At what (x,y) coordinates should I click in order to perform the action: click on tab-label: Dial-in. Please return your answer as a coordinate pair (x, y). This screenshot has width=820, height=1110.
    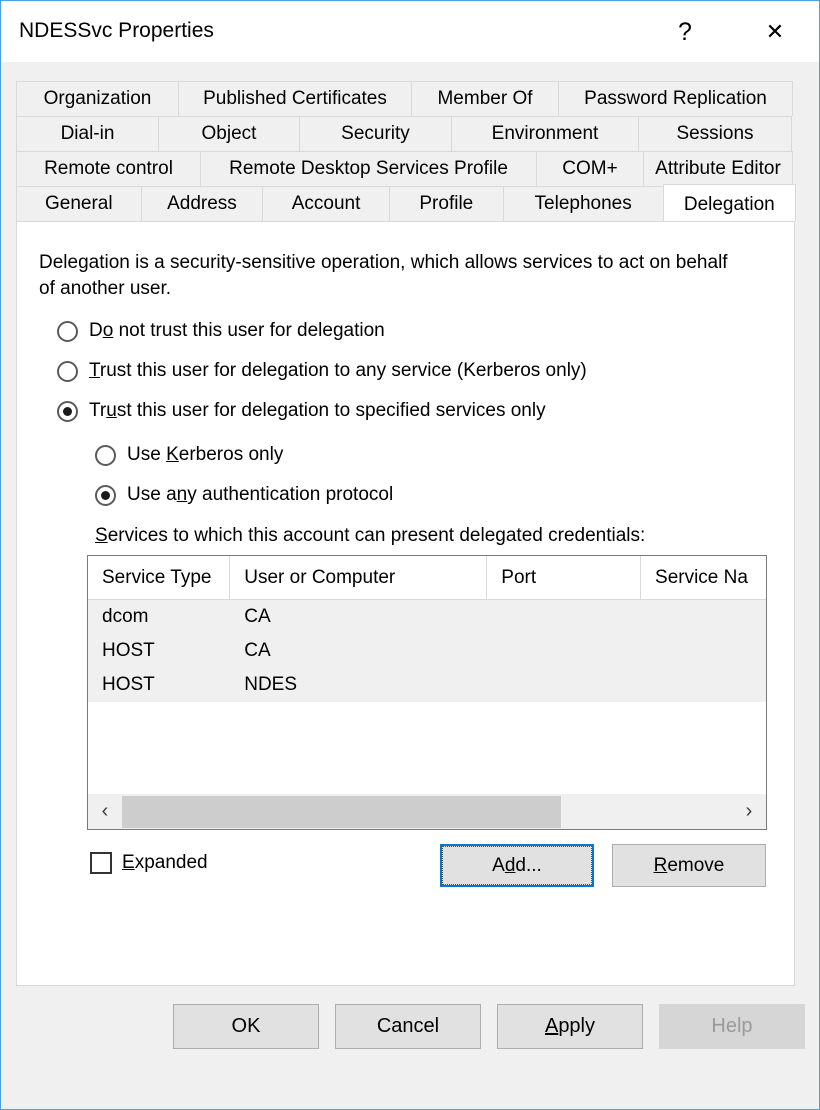
    Looking at the image, I should click on (87, 133).